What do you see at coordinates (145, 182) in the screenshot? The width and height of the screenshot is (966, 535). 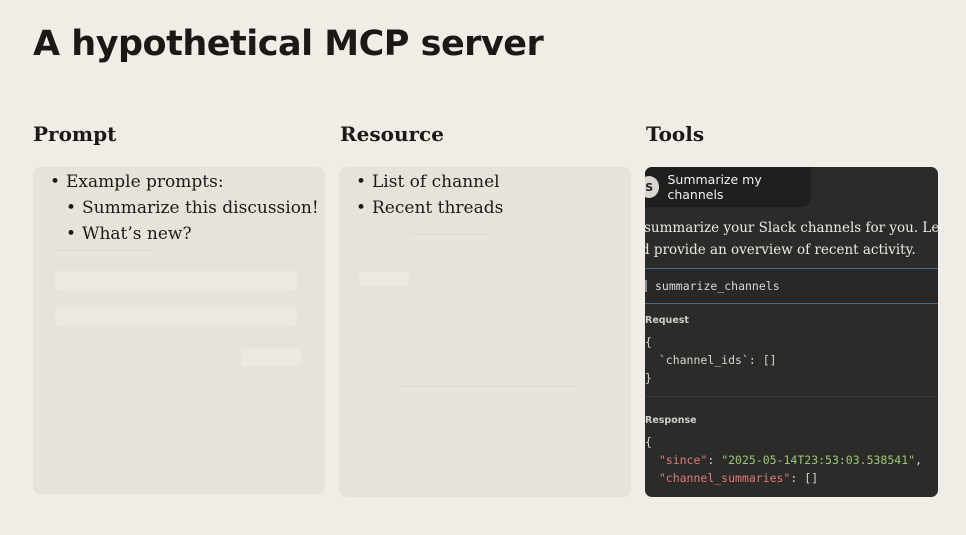 I see `example-prompts-label: Example prompts:` at bounding box center [145, 182].